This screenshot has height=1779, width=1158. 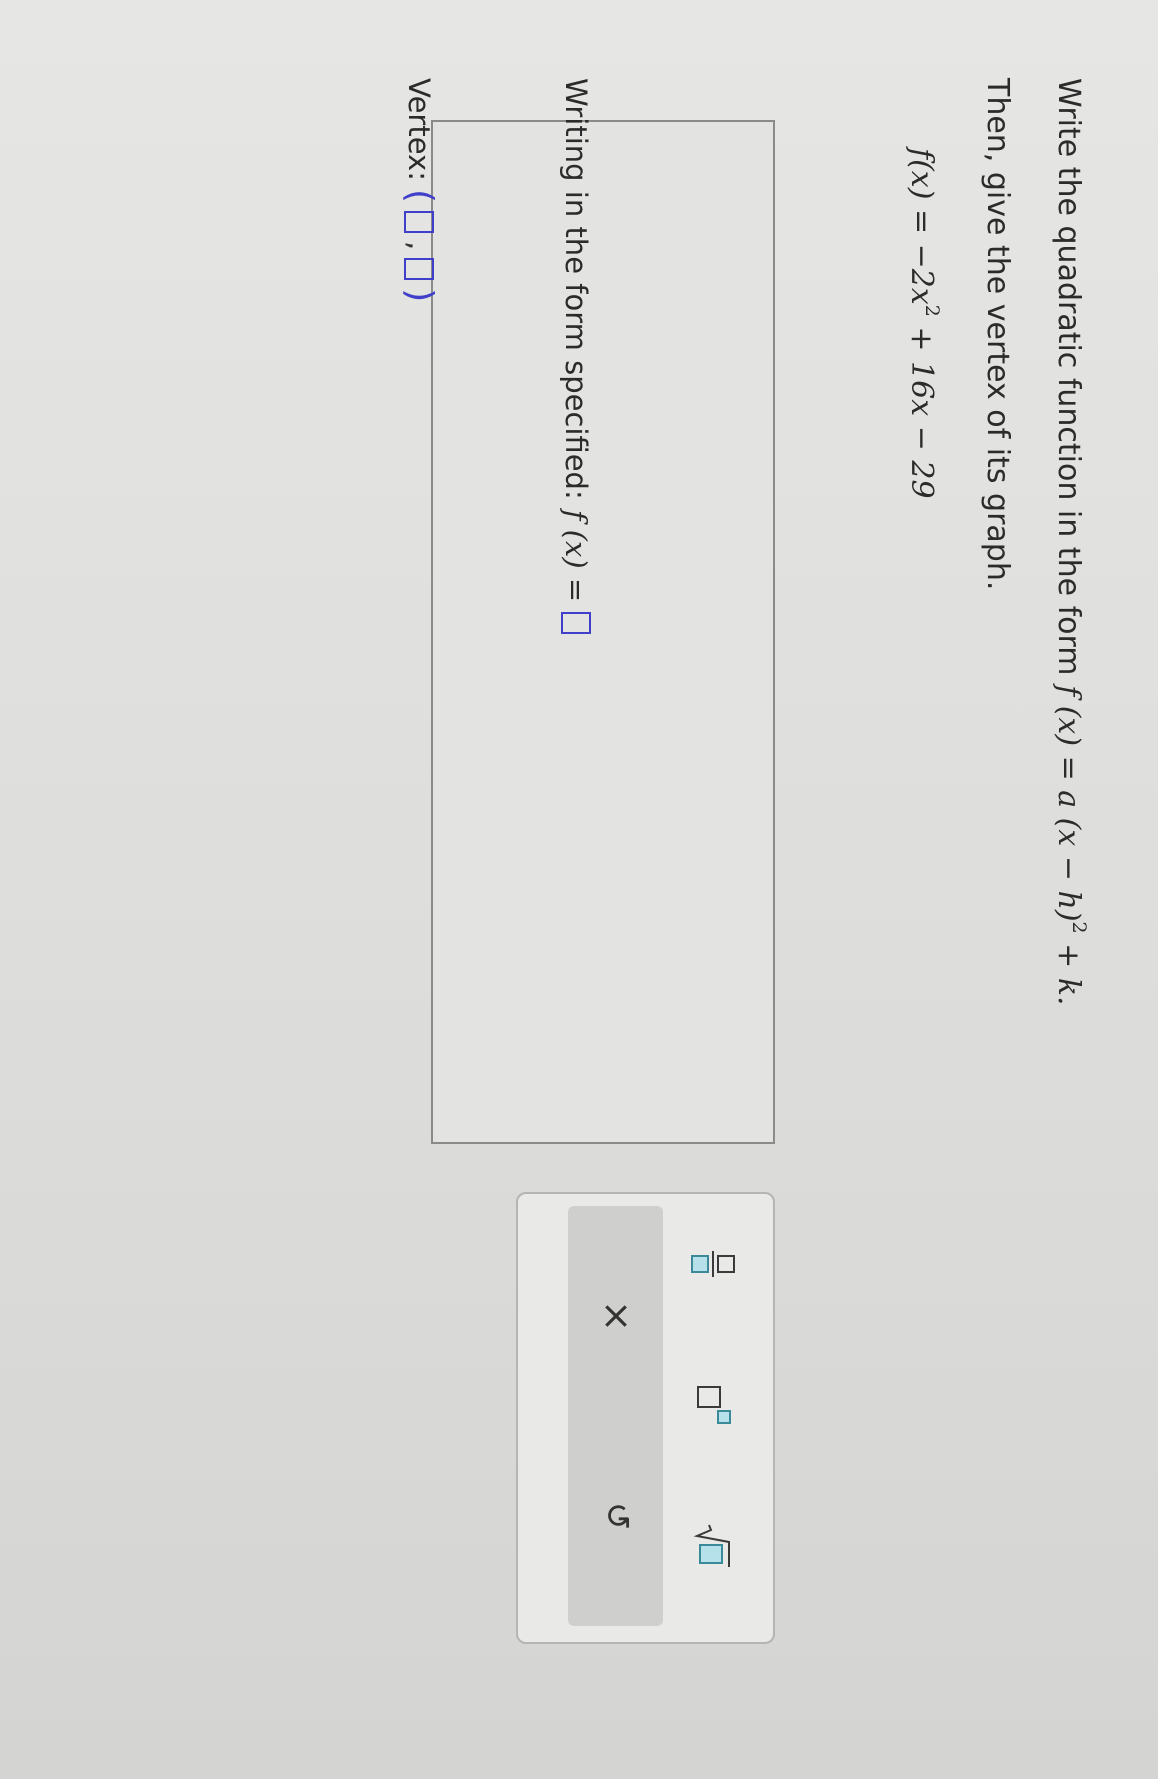 What do you see at coordinates (419, 222) in the screenshot?
I see `vertex-x-input` at bounding box center [419, 222].